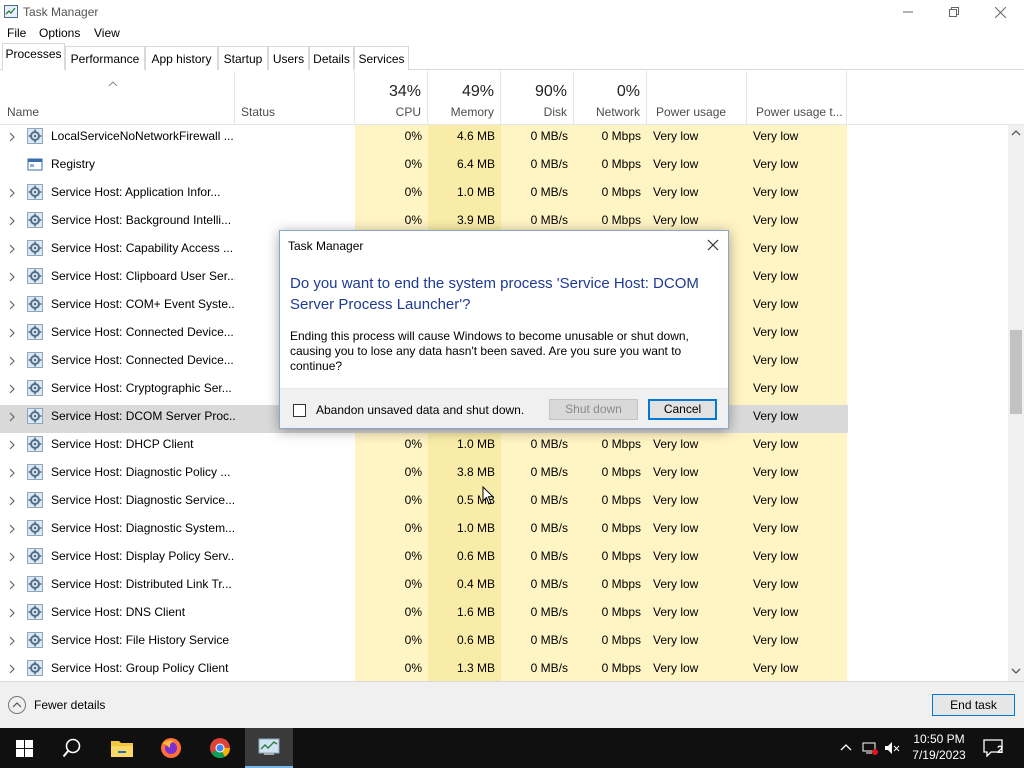 This screenshot has height=768, width=1024. Describe the element at coordinates (181, 58) in the screenshot. I see `tab-app-history: App history` at that location.